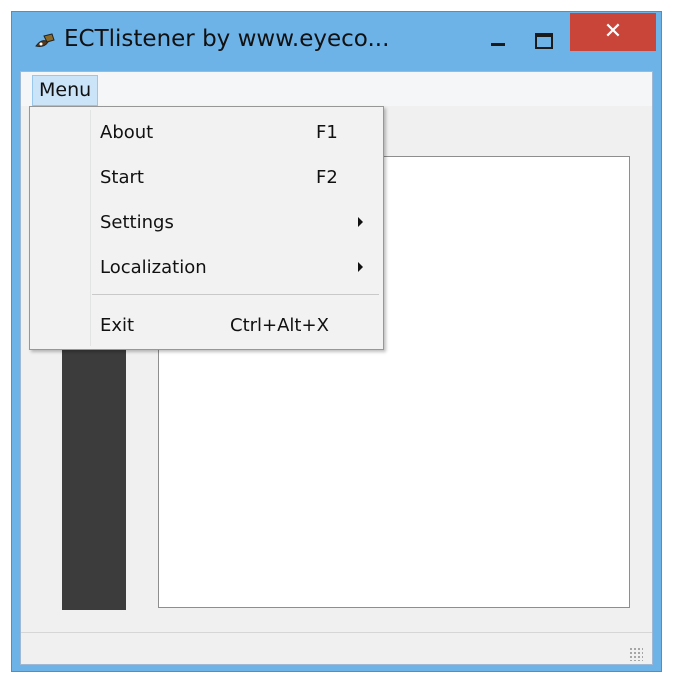  What do you see at coordinates (279, 325) in the screenshot?
I see `menu-item-shortcut: Ctrl+Alt+X` at bounding box center [279, 325].